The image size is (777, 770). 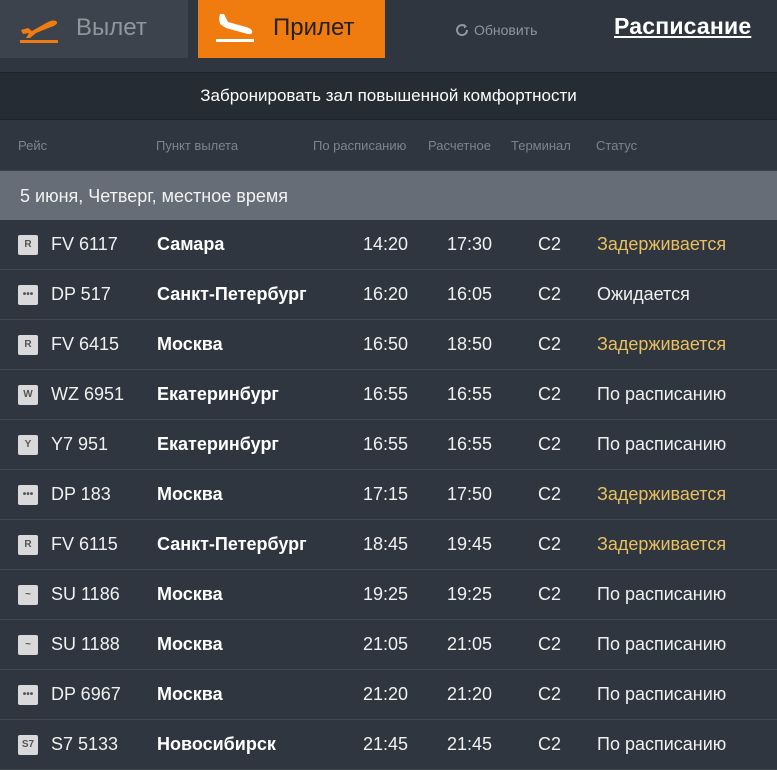 What do you see at coordinates (459, 145) in the screenshot?
I see `column-header-estimated: Расчетное` at bounding box center [459, 145].